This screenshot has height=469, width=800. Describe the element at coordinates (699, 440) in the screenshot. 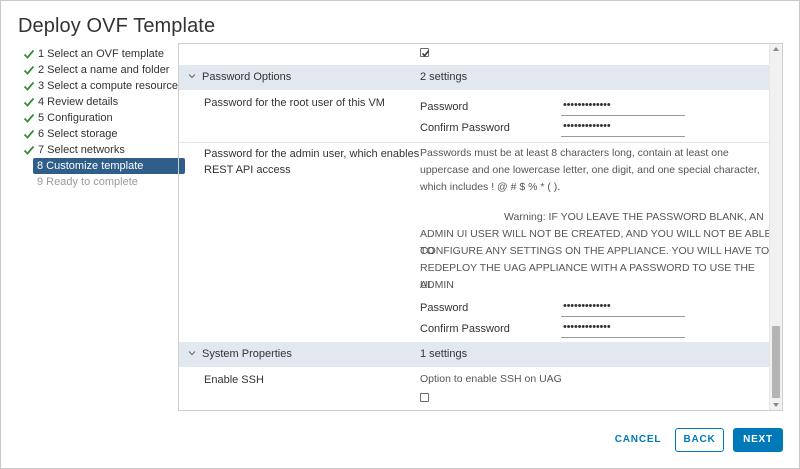

I see `back-button: BACK` at that location.